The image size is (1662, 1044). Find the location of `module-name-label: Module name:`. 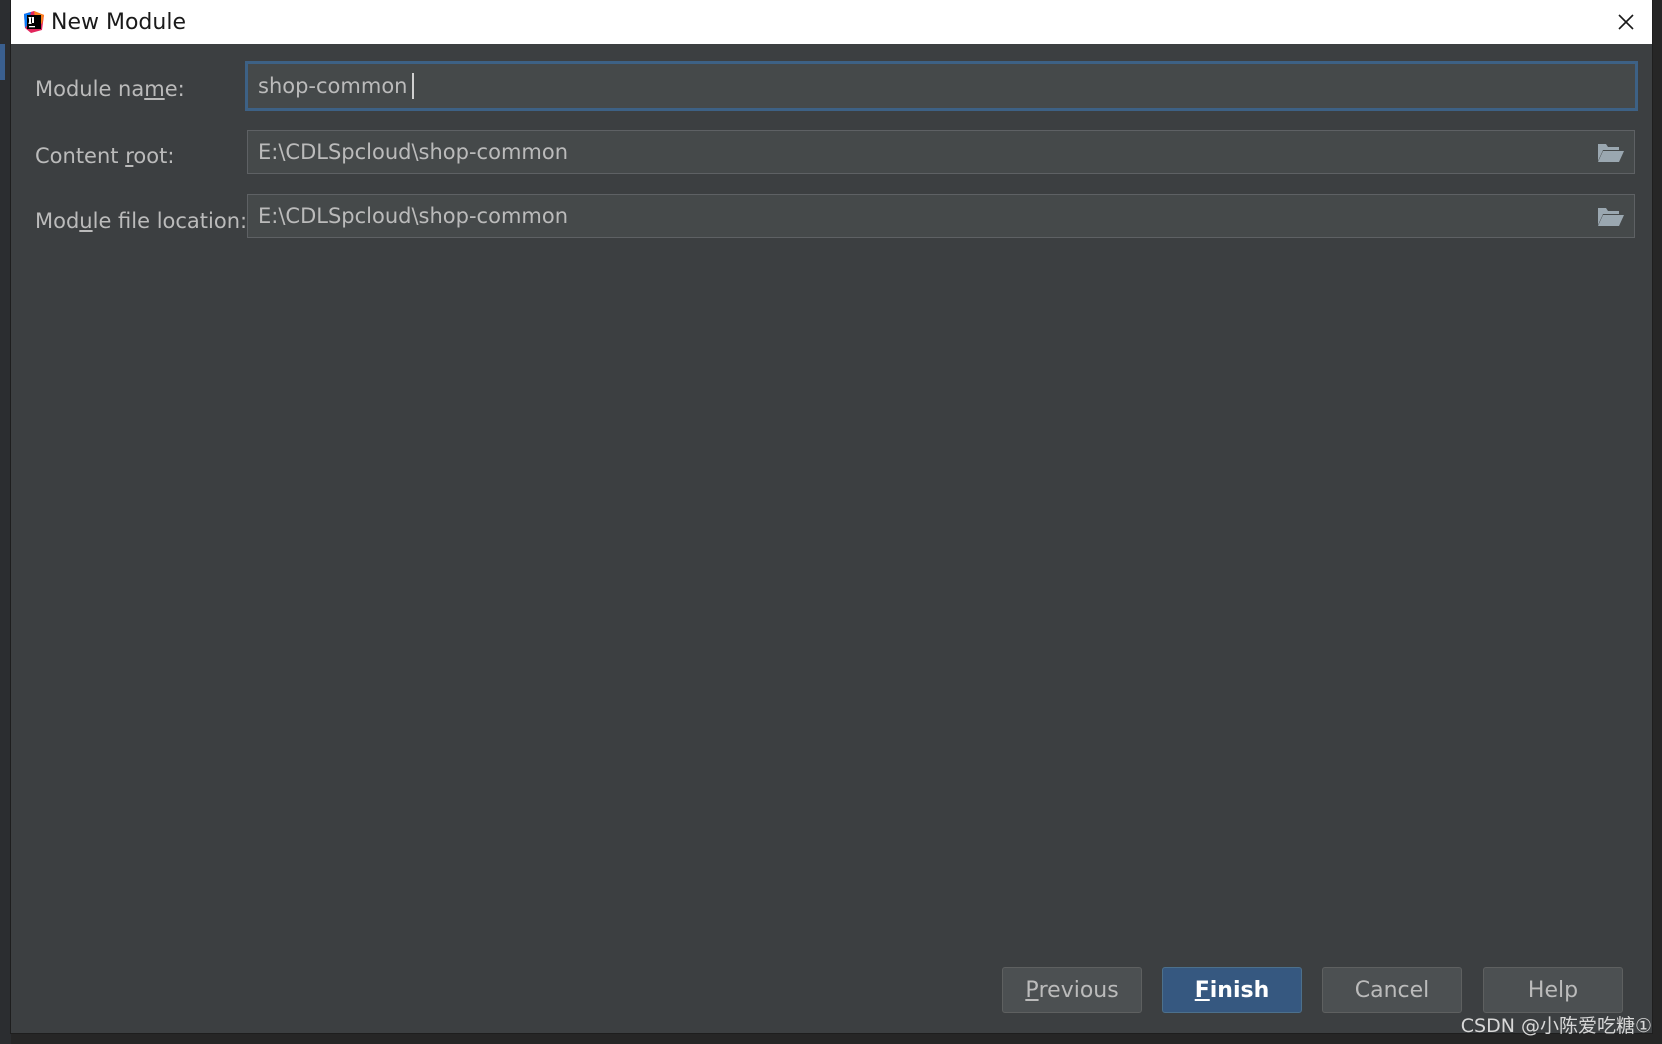

module-name-label: Module name: is located at coordinates (110, 89).